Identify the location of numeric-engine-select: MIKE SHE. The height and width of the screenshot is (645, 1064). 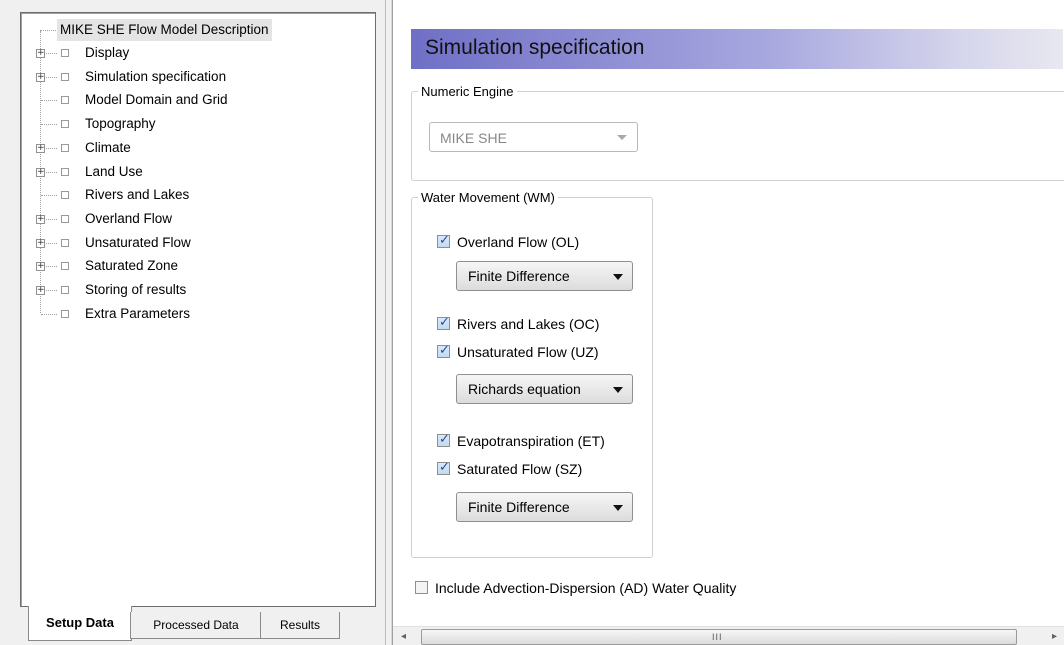
(533, 137).